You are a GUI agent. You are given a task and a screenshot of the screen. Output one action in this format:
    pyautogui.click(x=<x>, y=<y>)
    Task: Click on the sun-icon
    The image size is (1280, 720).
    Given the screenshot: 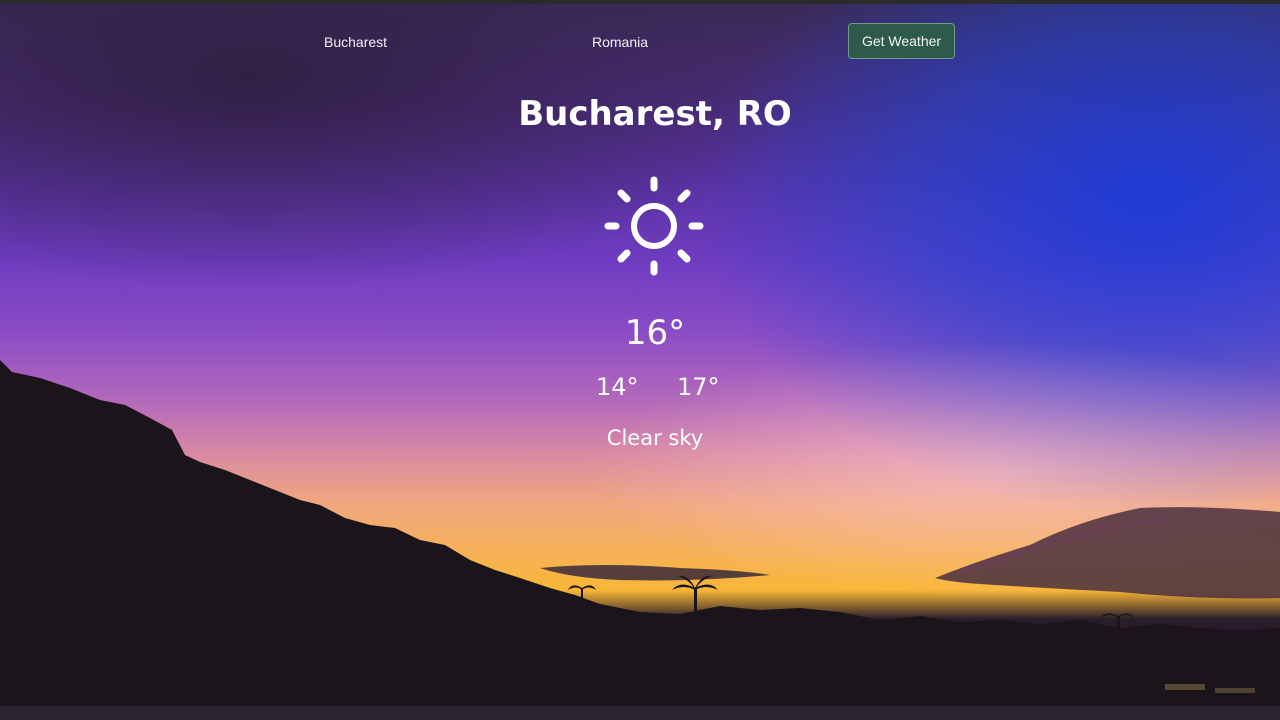 What is the action you would take?
    pyautogui.click(x=654, y=226)
    